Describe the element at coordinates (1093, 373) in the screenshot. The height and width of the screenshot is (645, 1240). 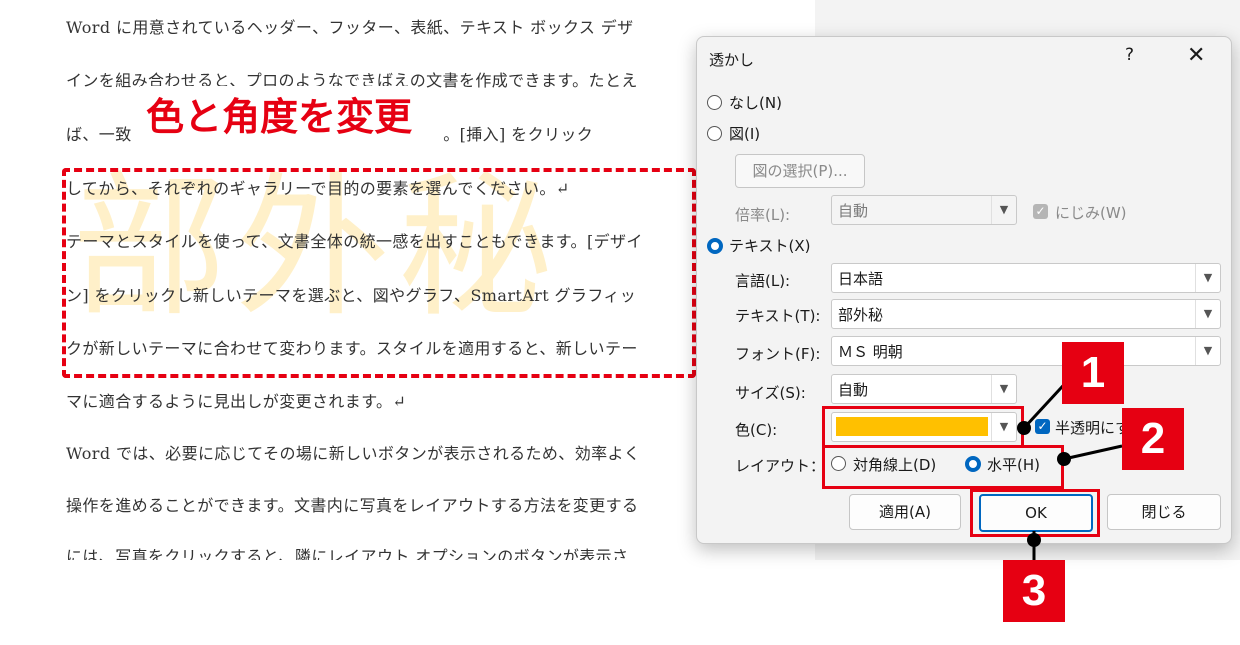
I see `callout-badge-1: 1` at that location.